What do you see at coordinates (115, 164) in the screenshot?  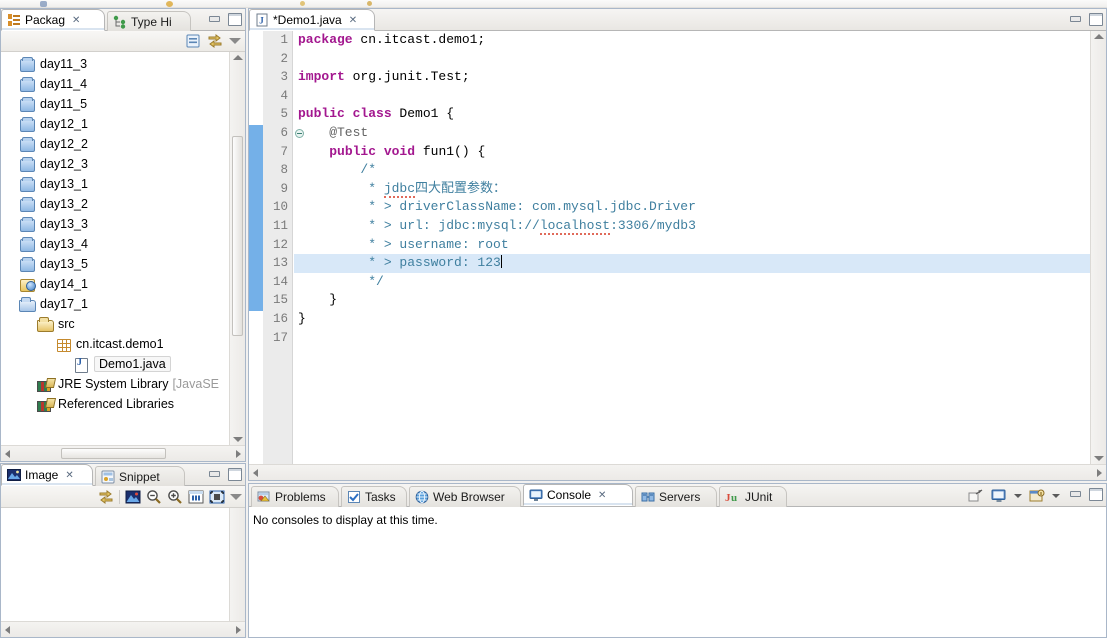 I see `tree-item: day12_3` at bounding box center [115, 164].